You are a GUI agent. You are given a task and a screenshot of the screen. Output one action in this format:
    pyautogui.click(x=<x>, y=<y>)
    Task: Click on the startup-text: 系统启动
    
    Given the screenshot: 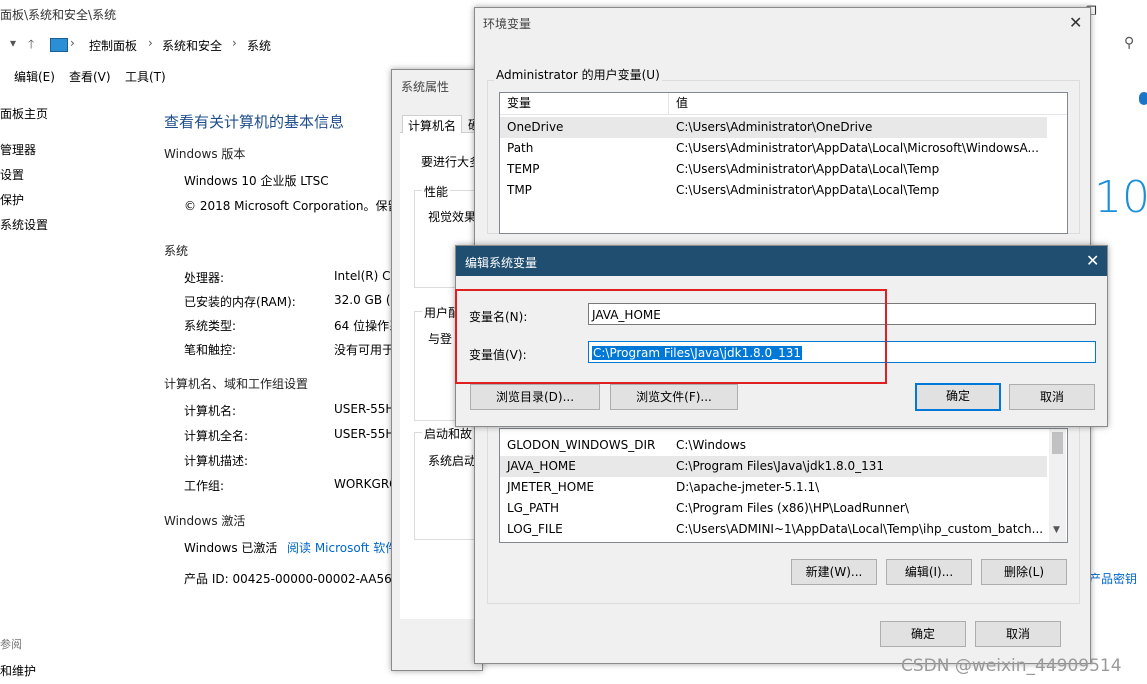 What is the action you would take?
    pyautogui.click(x=452, y=461)
    